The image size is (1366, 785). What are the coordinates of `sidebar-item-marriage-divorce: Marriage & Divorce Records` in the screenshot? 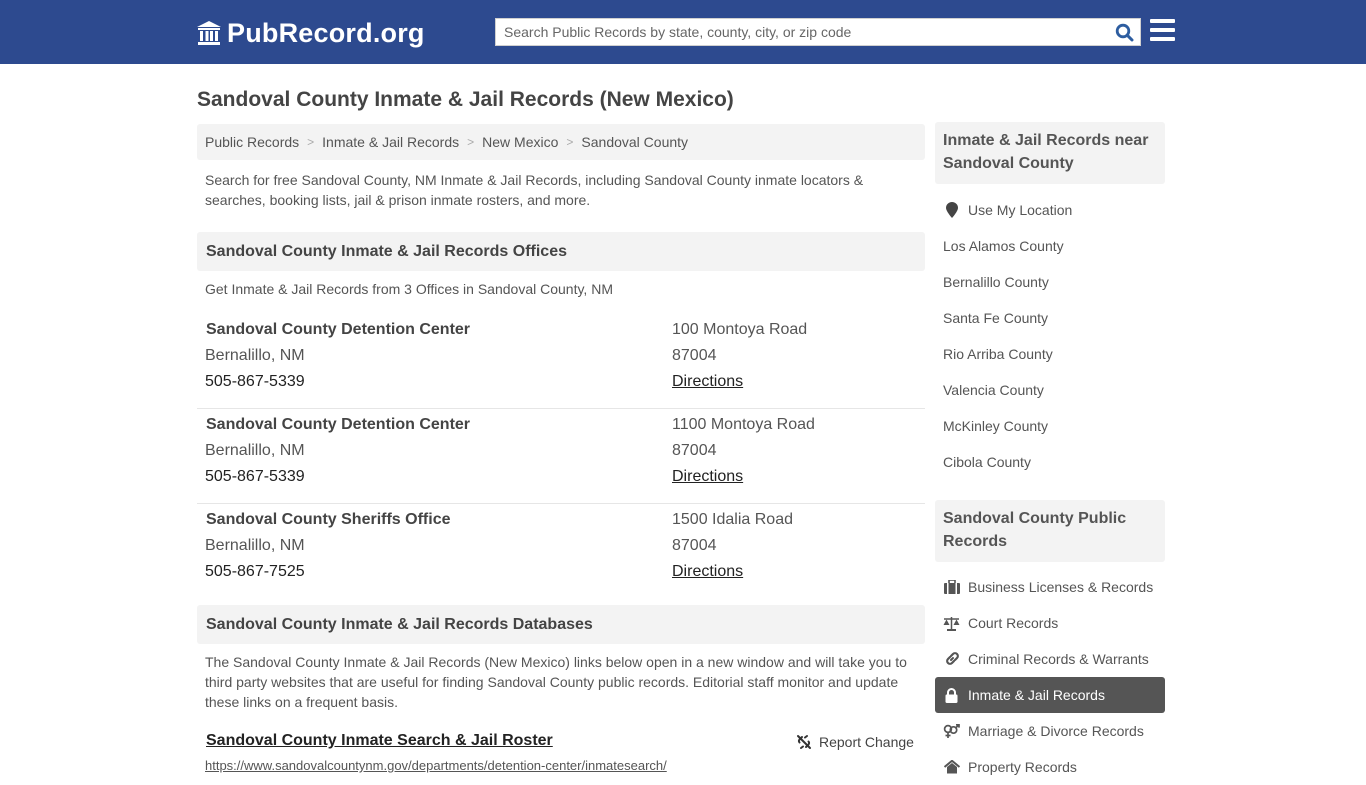 It's located at (1050, 731).